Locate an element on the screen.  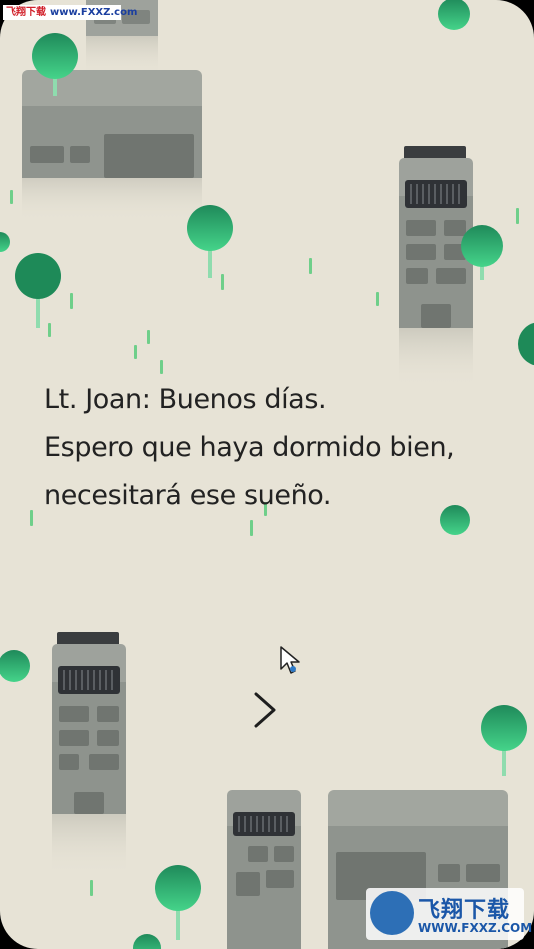
dialogue-line: Espero que haya dormido bien, is located at coordinates (249, 447).